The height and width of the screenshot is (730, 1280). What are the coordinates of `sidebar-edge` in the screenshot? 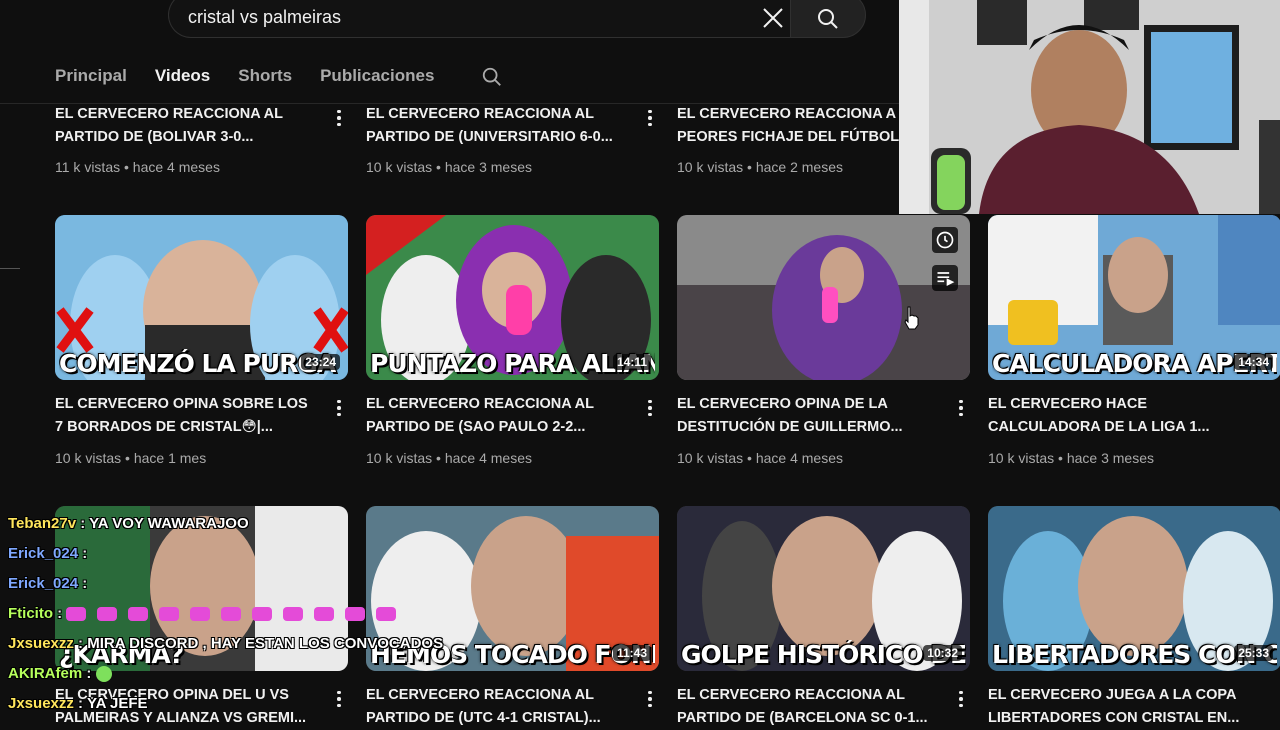 It's located at (10, 268).